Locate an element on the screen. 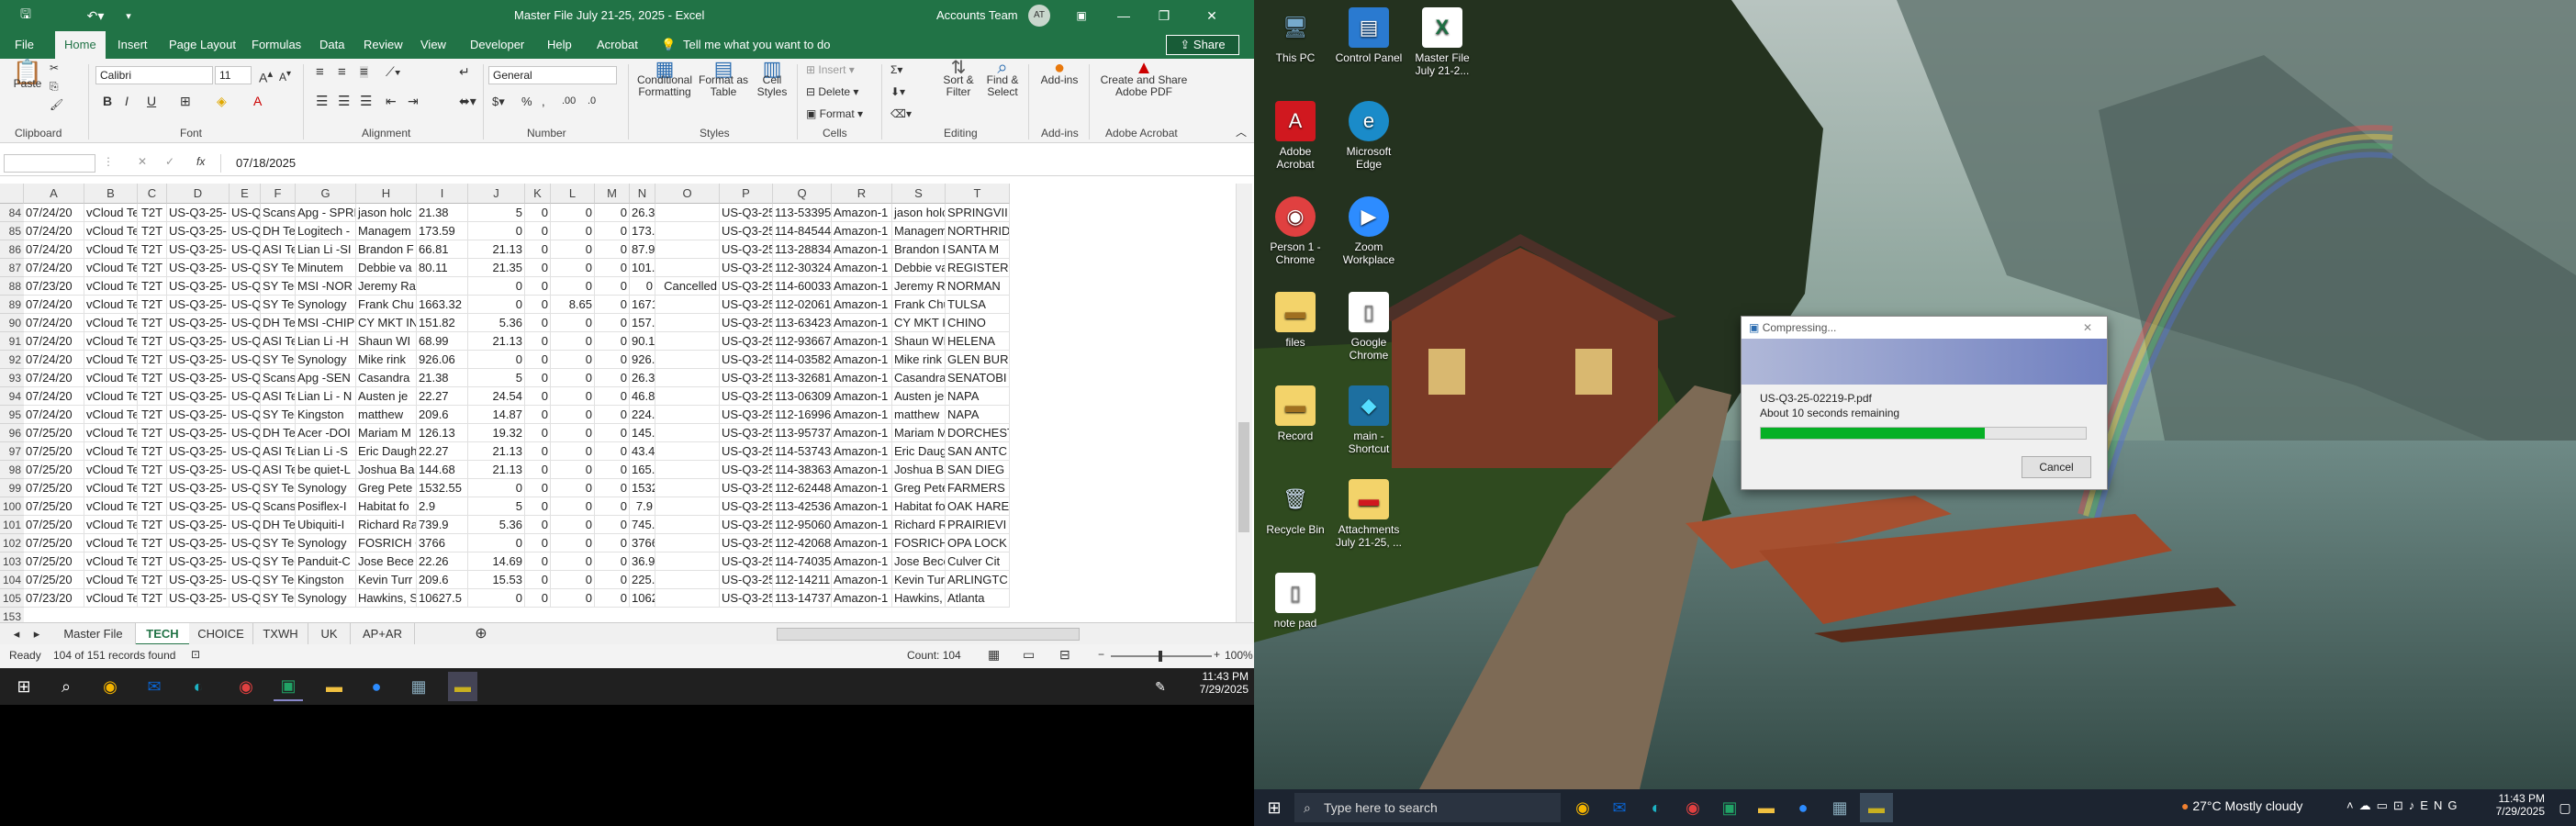 The height and width of the screenshot is (826, 2576). table-cell: SAN ANTC is located at coordinates (978, 452).